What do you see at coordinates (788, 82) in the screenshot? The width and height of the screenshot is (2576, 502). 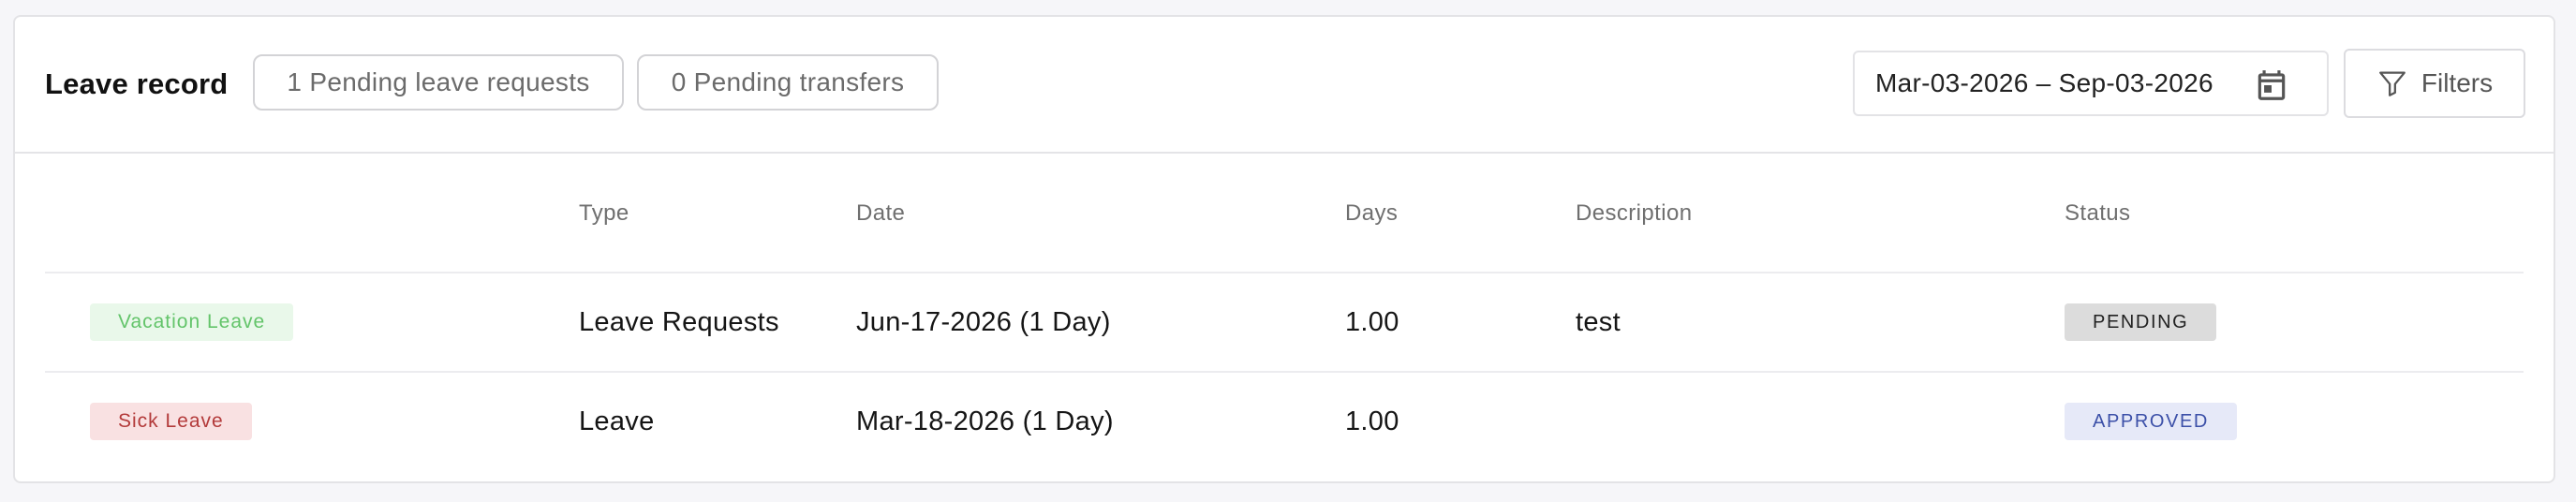 I see `pending-transfers-button: 0 Pending transfers` at bounding box center [788, 82].